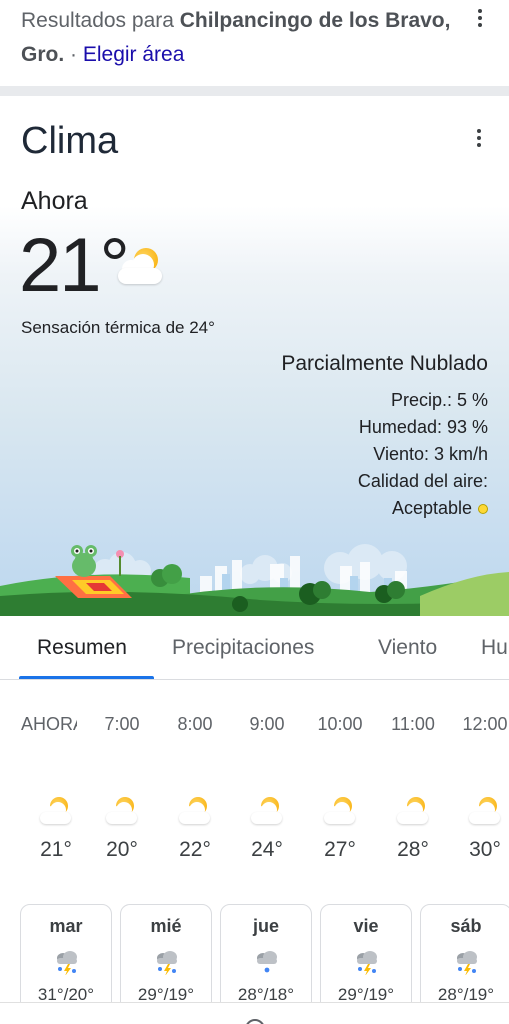  Describe the element at coordinates (195, 724) in the screenshot. I see `hourly-time: 8:00` at that location.